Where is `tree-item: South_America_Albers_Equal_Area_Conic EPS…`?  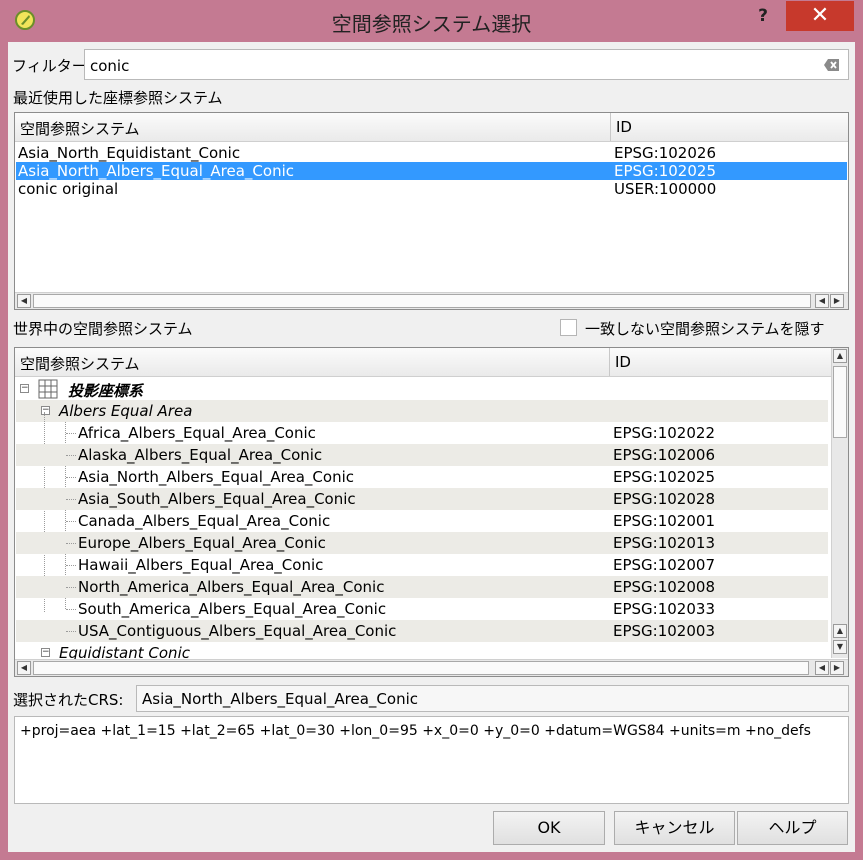 tree-item: South_America_Albers_Equal_Area_Conic EPS… is located at coordinates (422, 609).